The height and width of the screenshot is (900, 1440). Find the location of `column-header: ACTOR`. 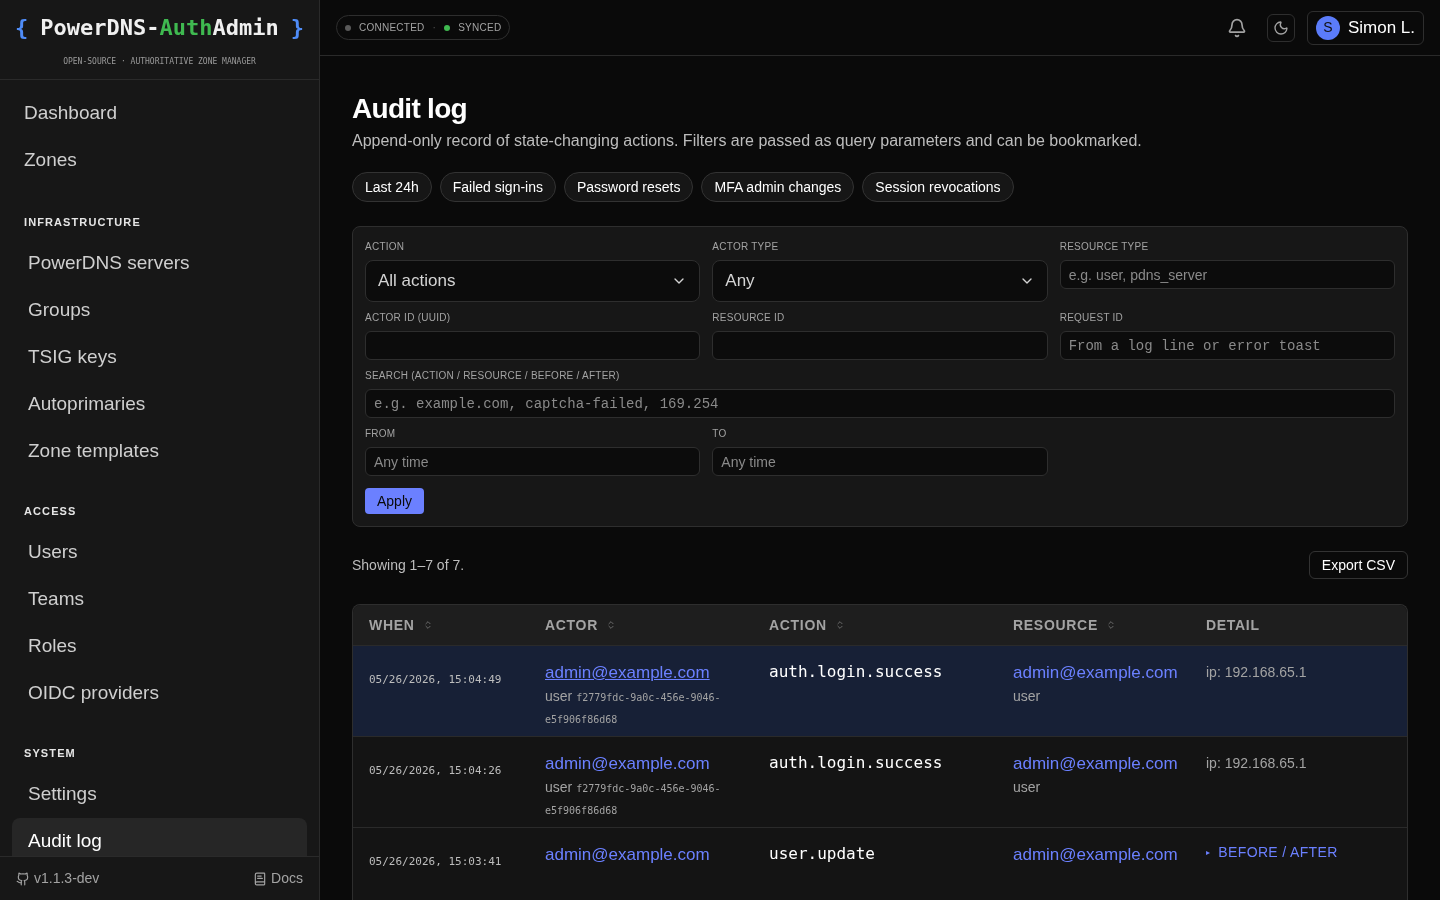

column-header: ACTOR is located at coordinates (572, 625).